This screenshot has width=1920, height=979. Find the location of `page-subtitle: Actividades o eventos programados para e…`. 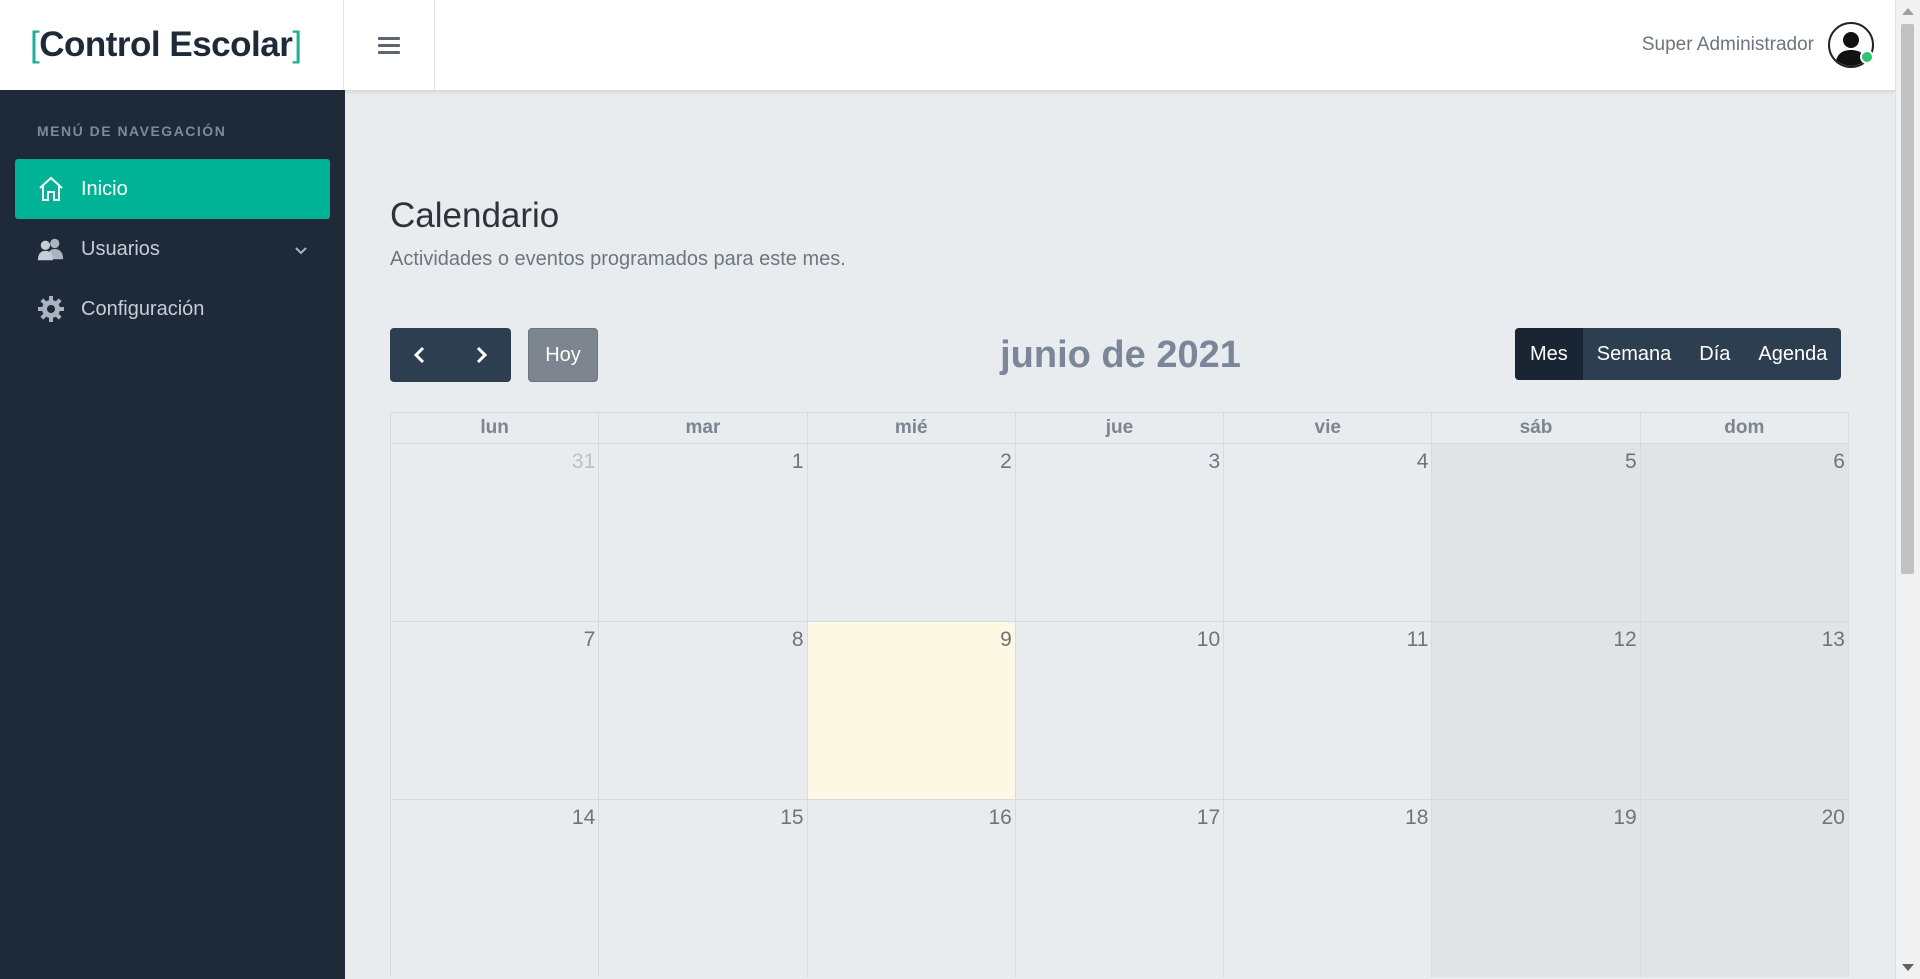

page-subtitle: Actividades o eventos programados para e… is located at coordinates (618, 259).